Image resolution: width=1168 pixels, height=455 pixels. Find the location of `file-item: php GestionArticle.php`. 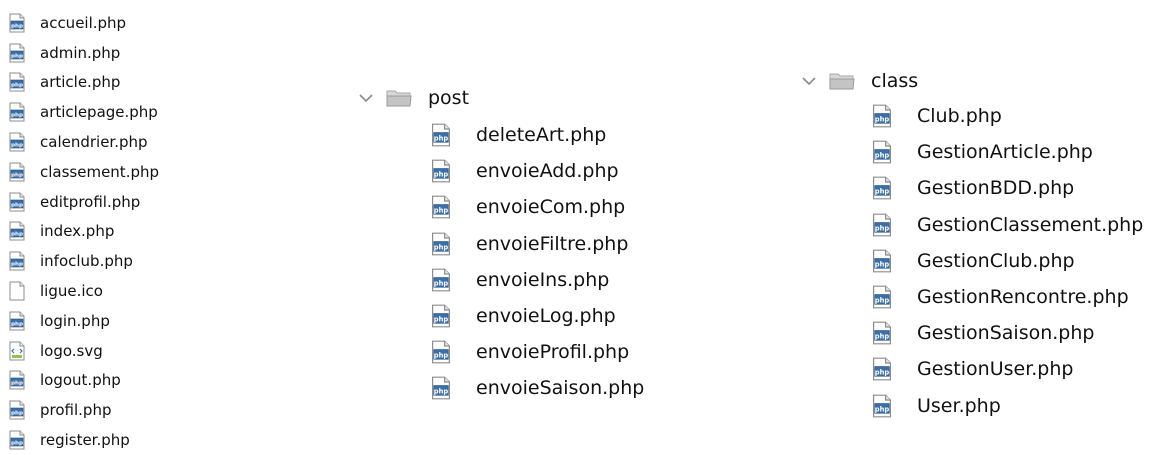

file-item: php GestionArticle.php is located at coordinates (1007, 152).